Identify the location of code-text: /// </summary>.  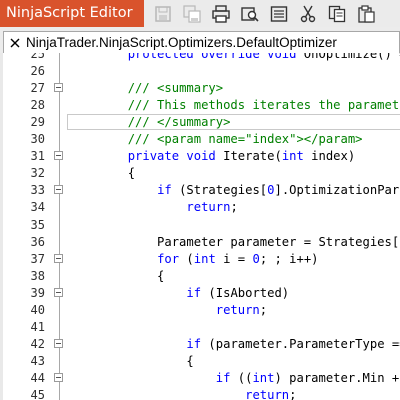
(150, 122).